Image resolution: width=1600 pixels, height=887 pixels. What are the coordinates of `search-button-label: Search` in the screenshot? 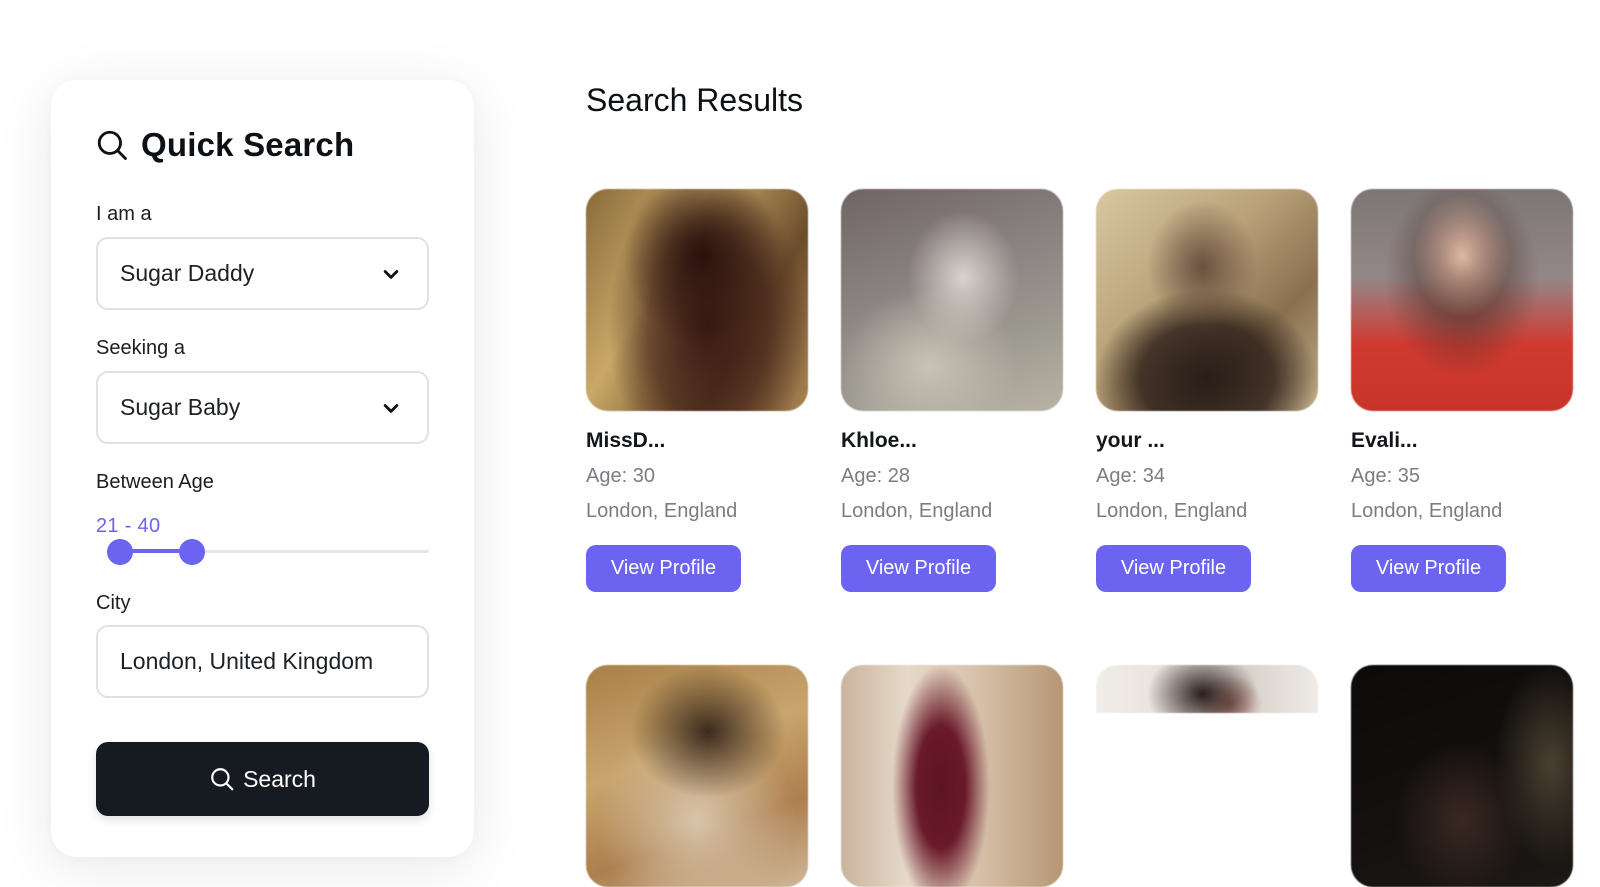 It's located at (279, 778).